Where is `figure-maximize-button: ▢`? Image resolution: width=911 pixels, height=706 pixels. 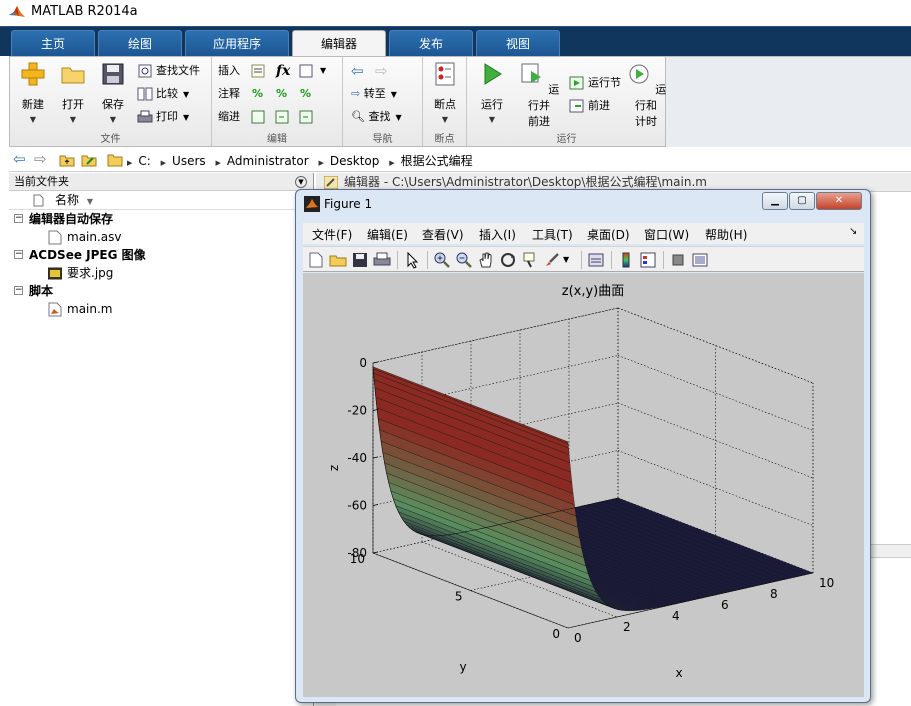
figure-maximize-button: ▢ is located at coordinates (802, 201).